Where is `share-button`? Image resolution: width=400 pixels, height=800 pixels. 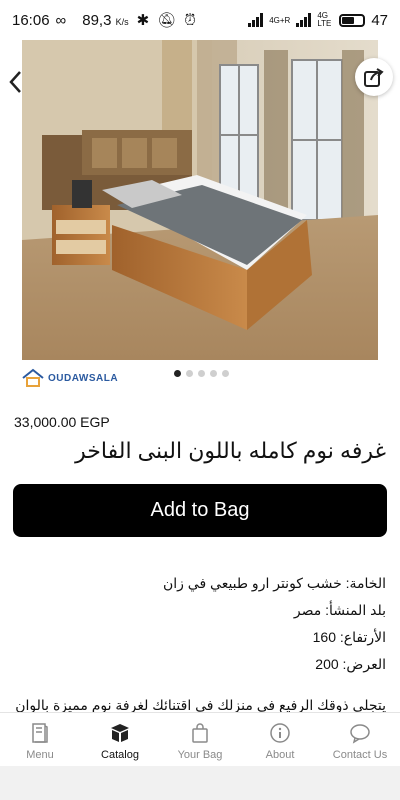 share-button is located at coordinates (374, 77).